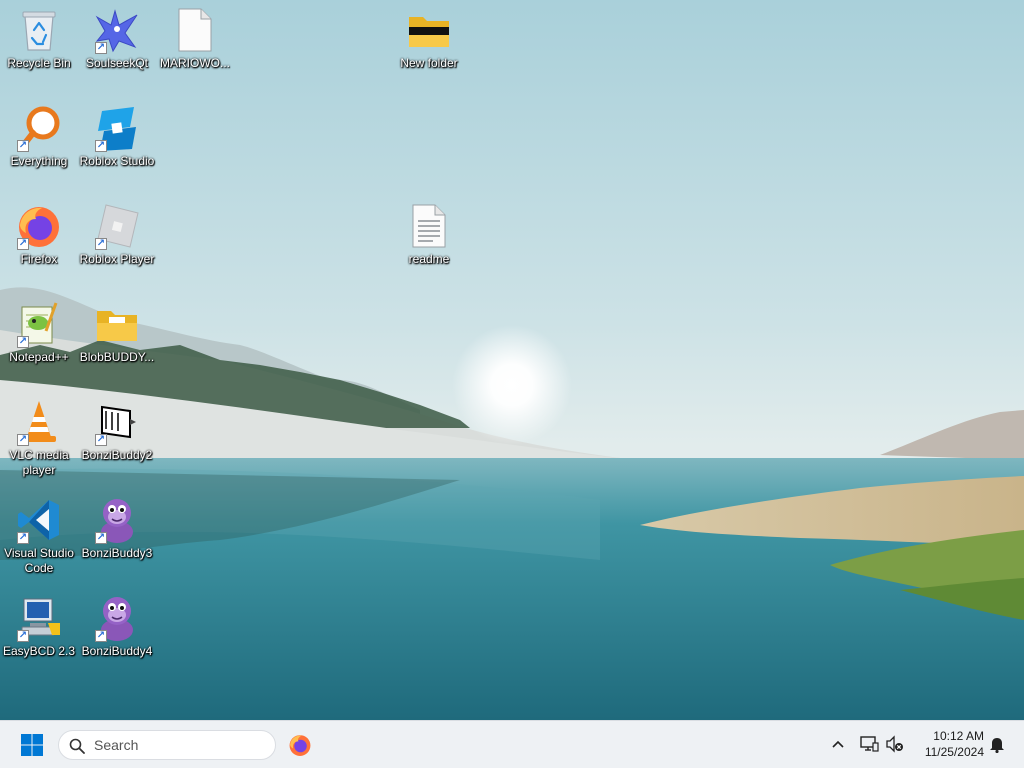  I want to click on roblox-player-icon: ↗, so click(117, 226).